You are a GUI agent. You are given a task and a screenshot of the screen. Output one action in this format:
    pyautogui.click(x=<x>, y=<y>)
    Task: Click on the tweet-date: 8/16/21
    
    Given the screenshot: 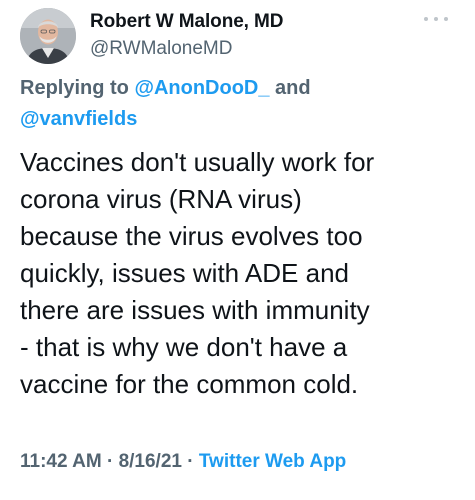 What is the action you would take?
    pyautogui.click(x=150, y=461)
    